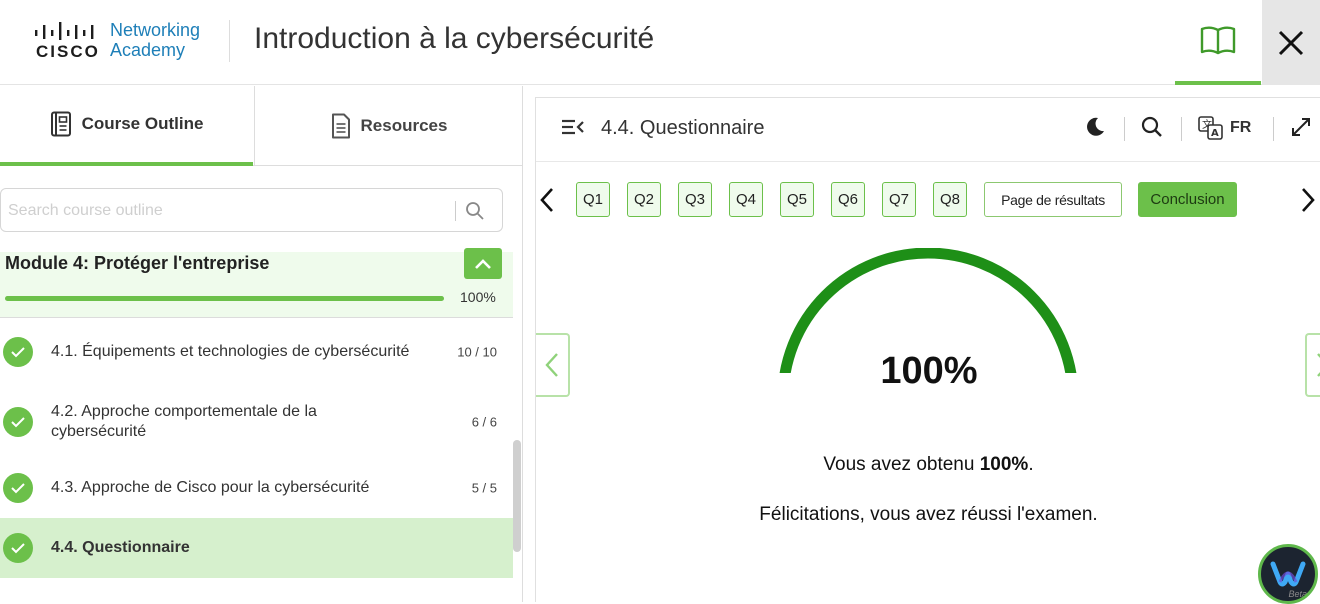 Image resolution: width=1320 pixels, height=604 pixels. Describe the element at coordinates (256, 548) in the screenshot. I see `lesson-item-active: 4.4. Questionnaire` at that location.